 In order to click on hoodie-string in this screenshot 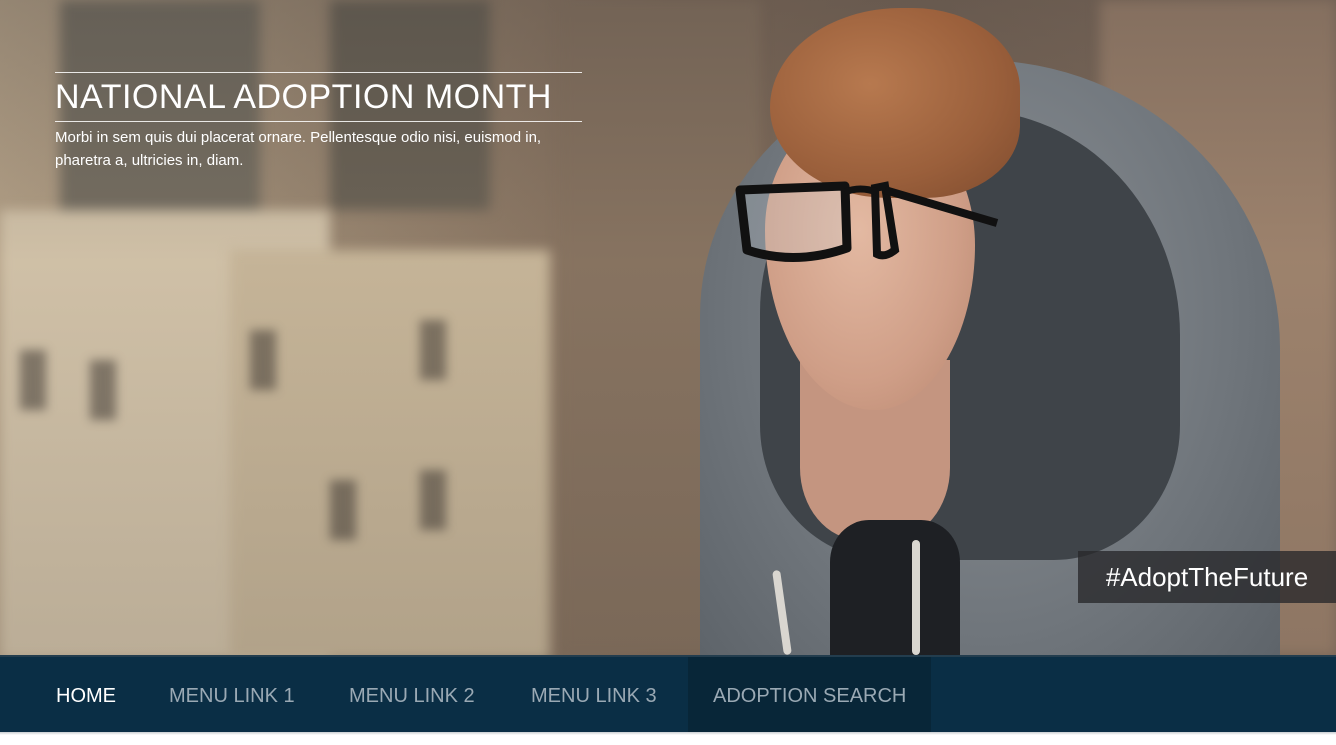, I will do `click(916, 597)`.